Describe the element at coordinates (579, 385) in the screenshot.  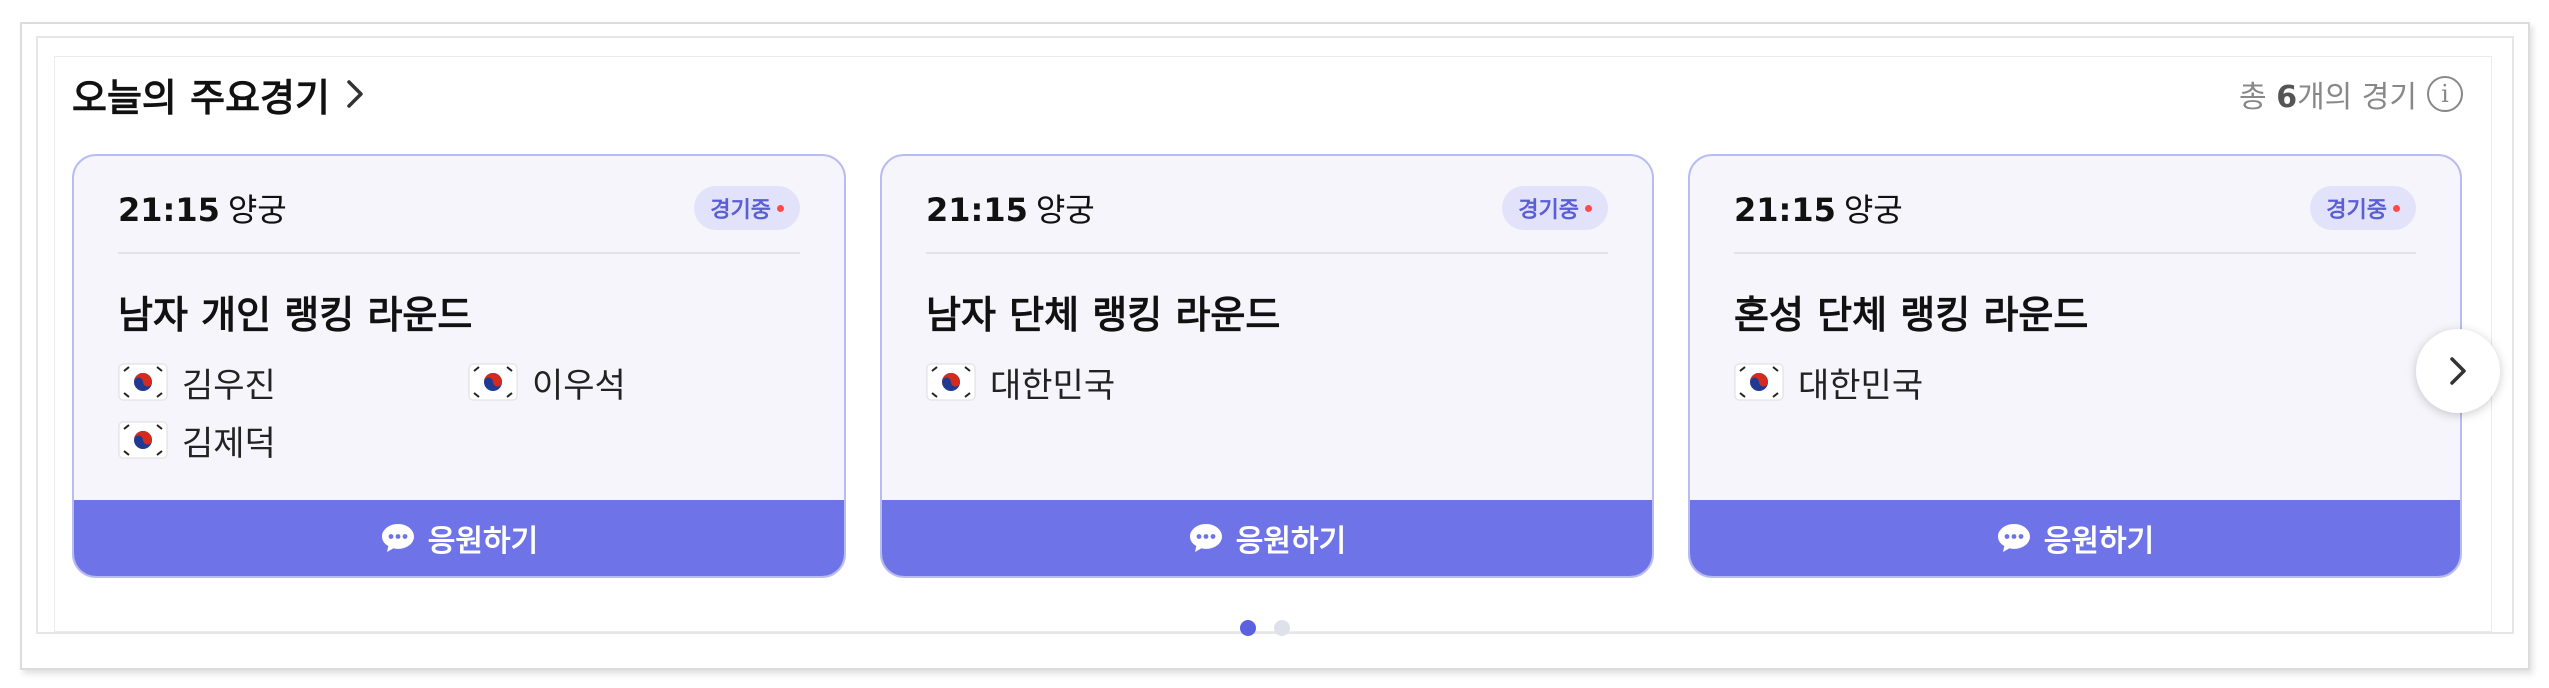
I see `athlete-name: 이우석` at that location.